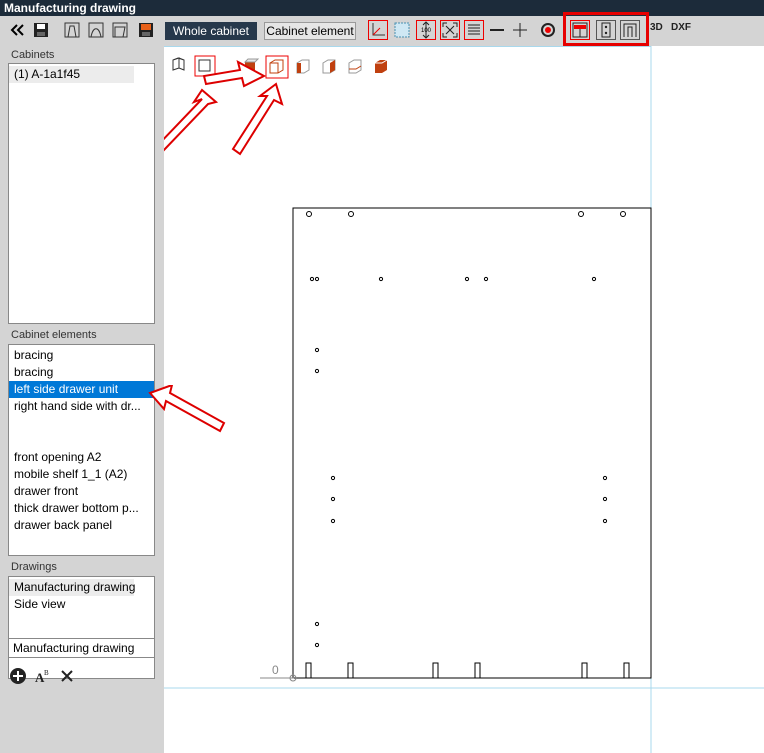 The height and width of the screenshot is (753, 764). I want to click on svg-text: B, so click(46, 673).